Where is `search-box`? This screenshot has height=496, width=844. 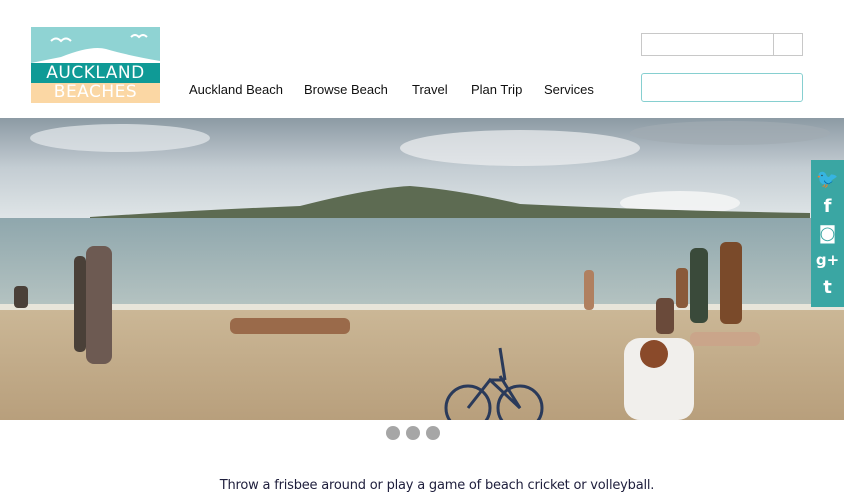 search-box is located at coordinates (722, 44).